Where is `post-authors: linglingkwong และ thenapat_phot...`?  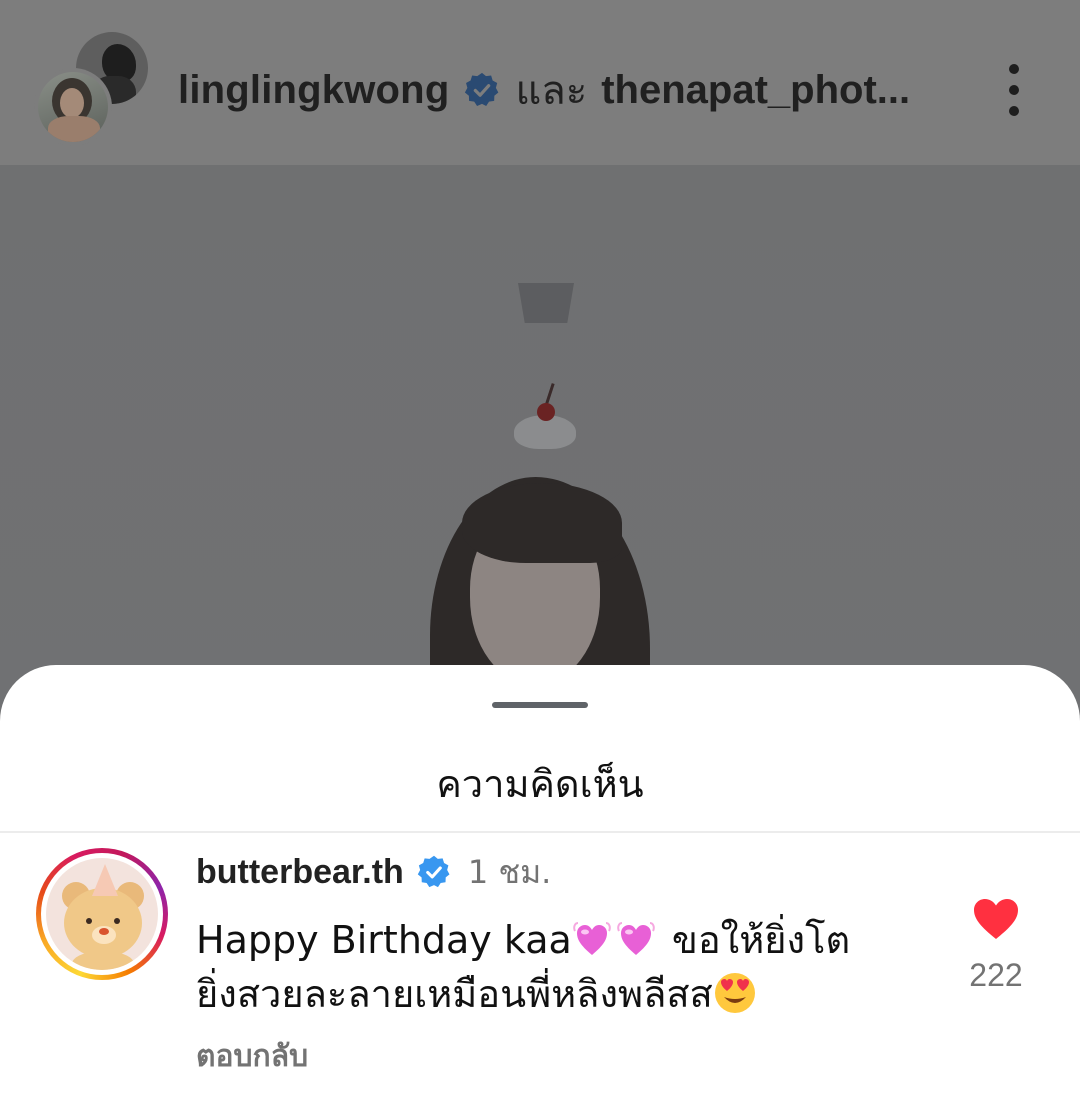
post-authors: linglingkwong และ thenapat_phot... is located at coordinates (544, 90).